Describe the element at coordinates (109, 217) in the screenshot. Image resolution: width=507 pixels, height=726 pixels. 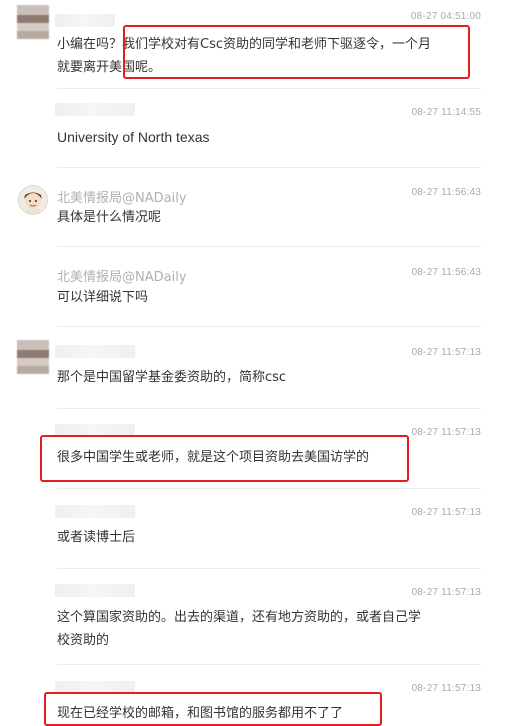
I see `comment-text: 具体是什么情况呢` at that location.